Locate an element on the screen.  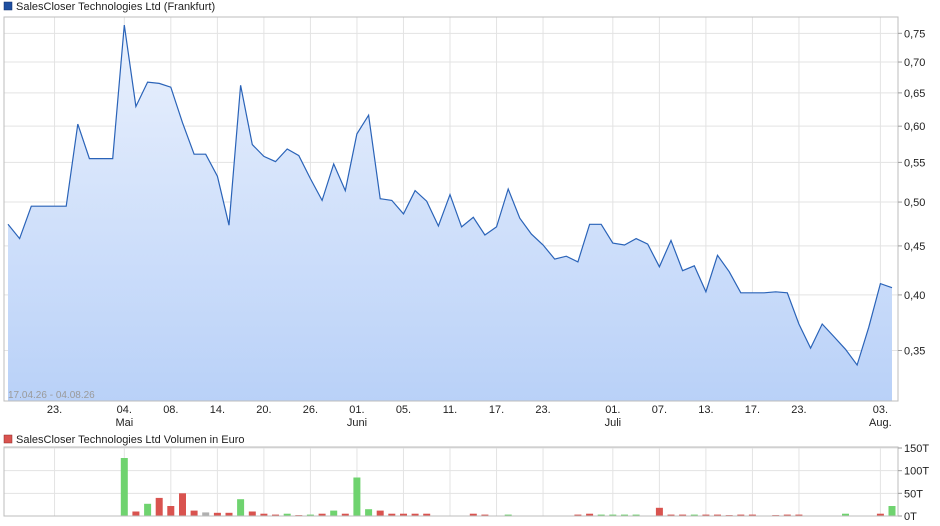
price-legend-label: SalesCloser Technologies Ltd (Frankfurt) is located at coordinates (115, 7).